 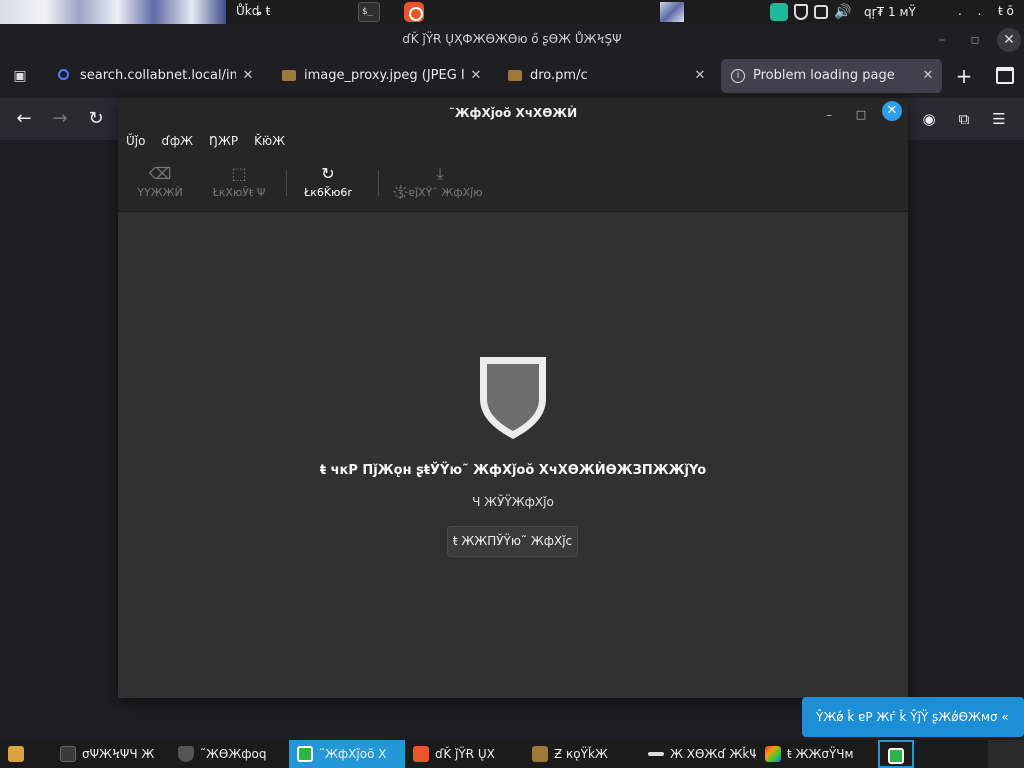 What do you see at coordinates (829, 115) in the screenshot?
I see `viewer-minimize-button: –` at bounding box center [829, 115].